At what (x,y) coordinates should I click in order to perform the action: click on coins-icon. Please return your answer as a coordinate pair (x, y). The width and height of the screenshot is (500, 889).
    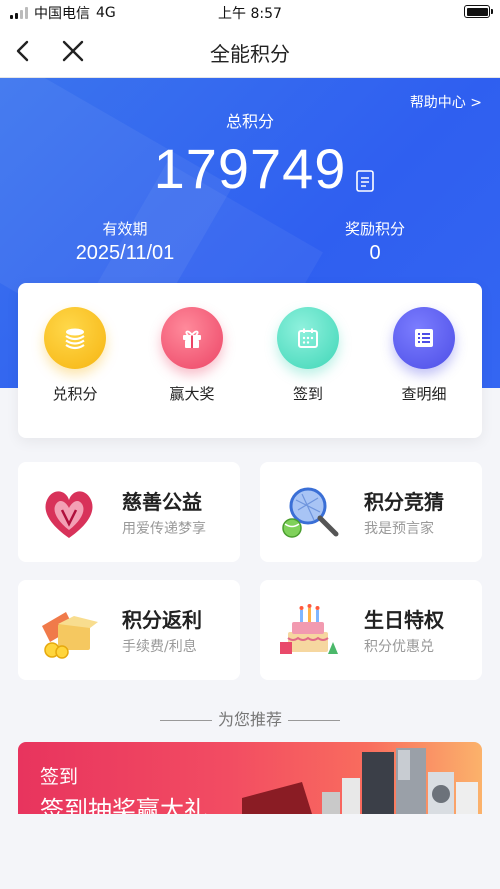
    Looking at the image, I should click on (75, 338).